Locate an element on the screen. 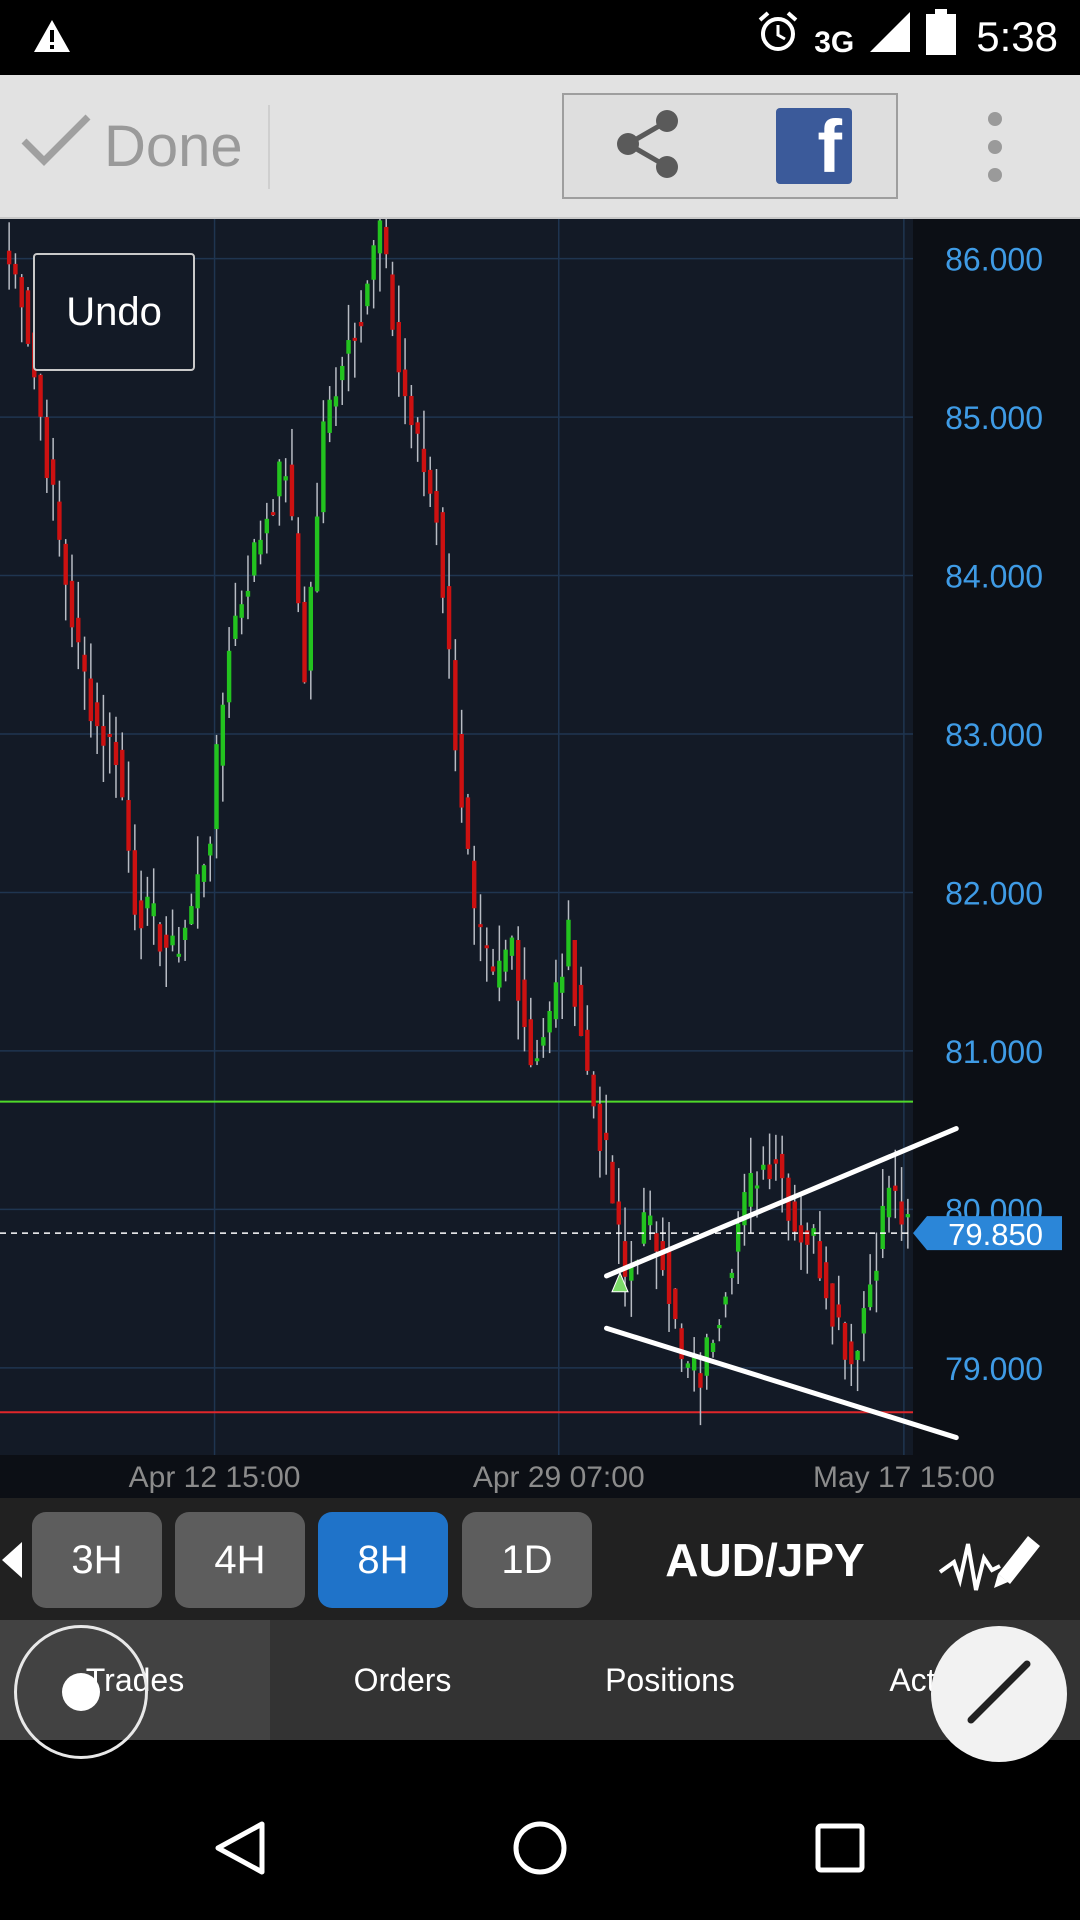 The width and height of the screenshot is (1080, 1920). nav-back-button is located at coordinates (240, 1848).